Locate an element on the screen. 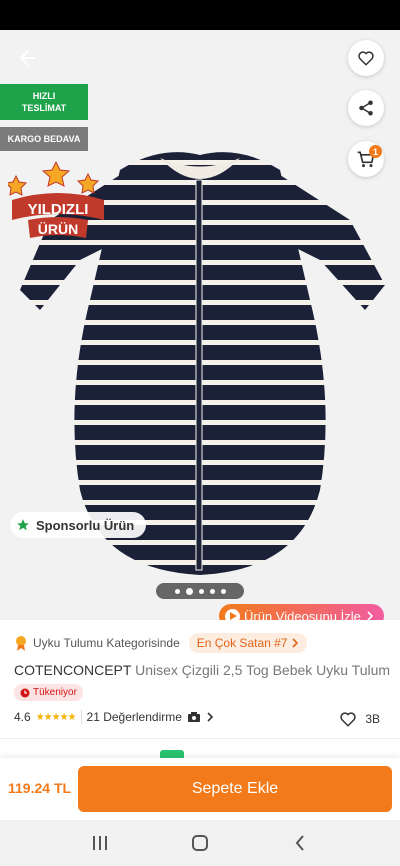 The image size is (400, 866). status-bar is located at coordinates (200, 15).